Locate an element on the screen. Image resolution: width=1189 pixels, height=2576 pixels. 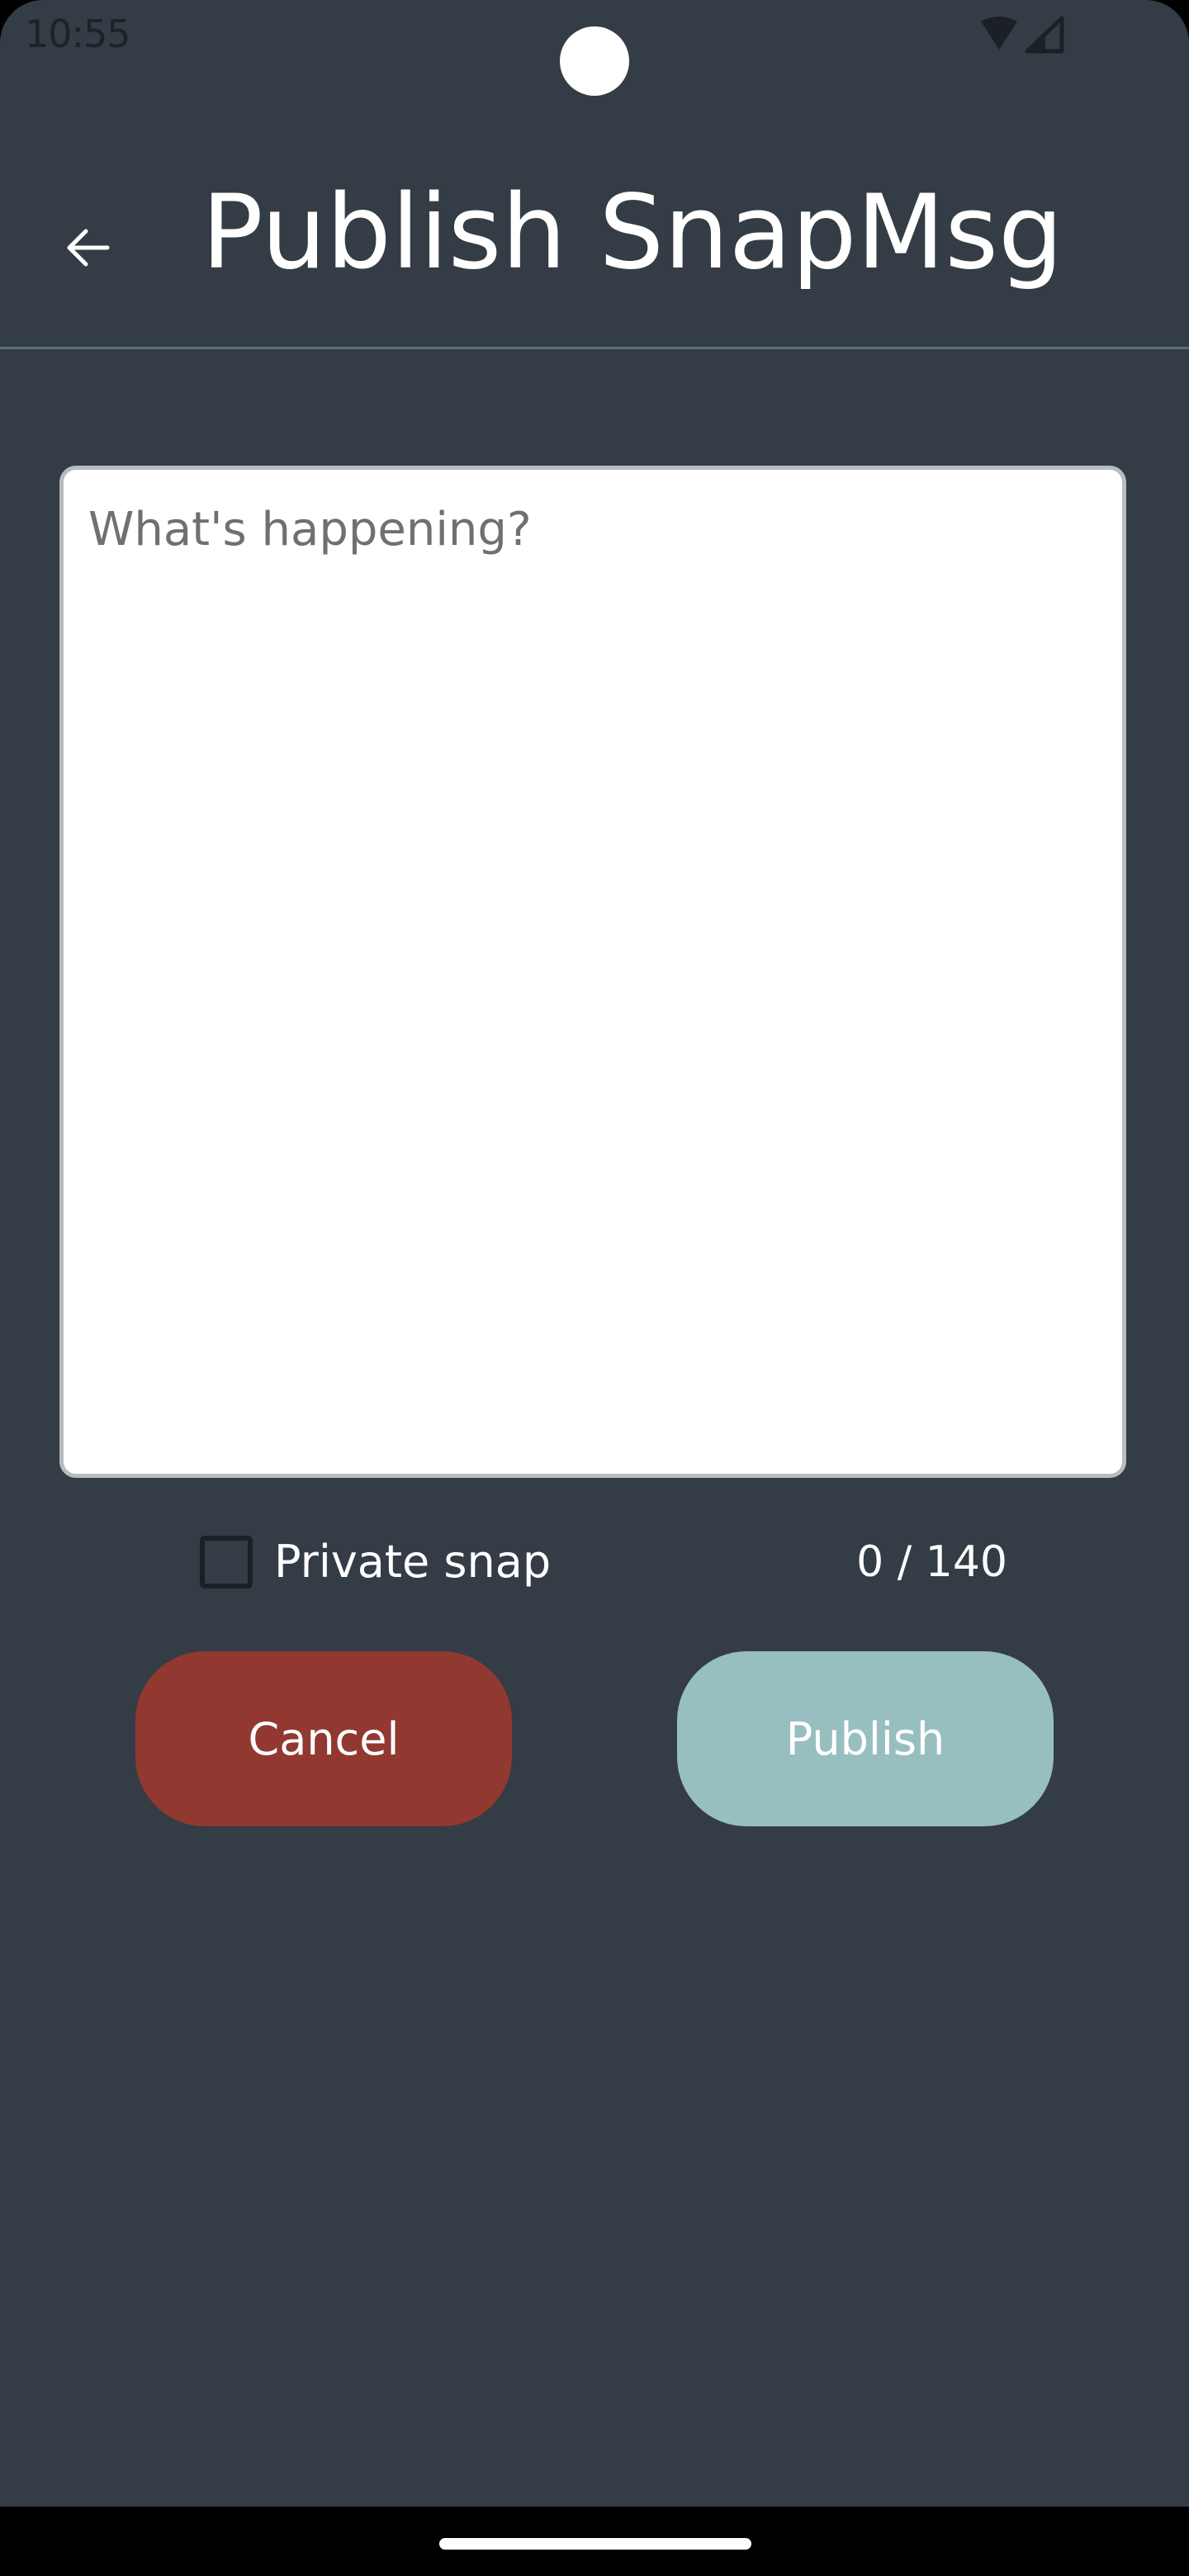
publish-button: Publish is located at coordinates (865, 1738).